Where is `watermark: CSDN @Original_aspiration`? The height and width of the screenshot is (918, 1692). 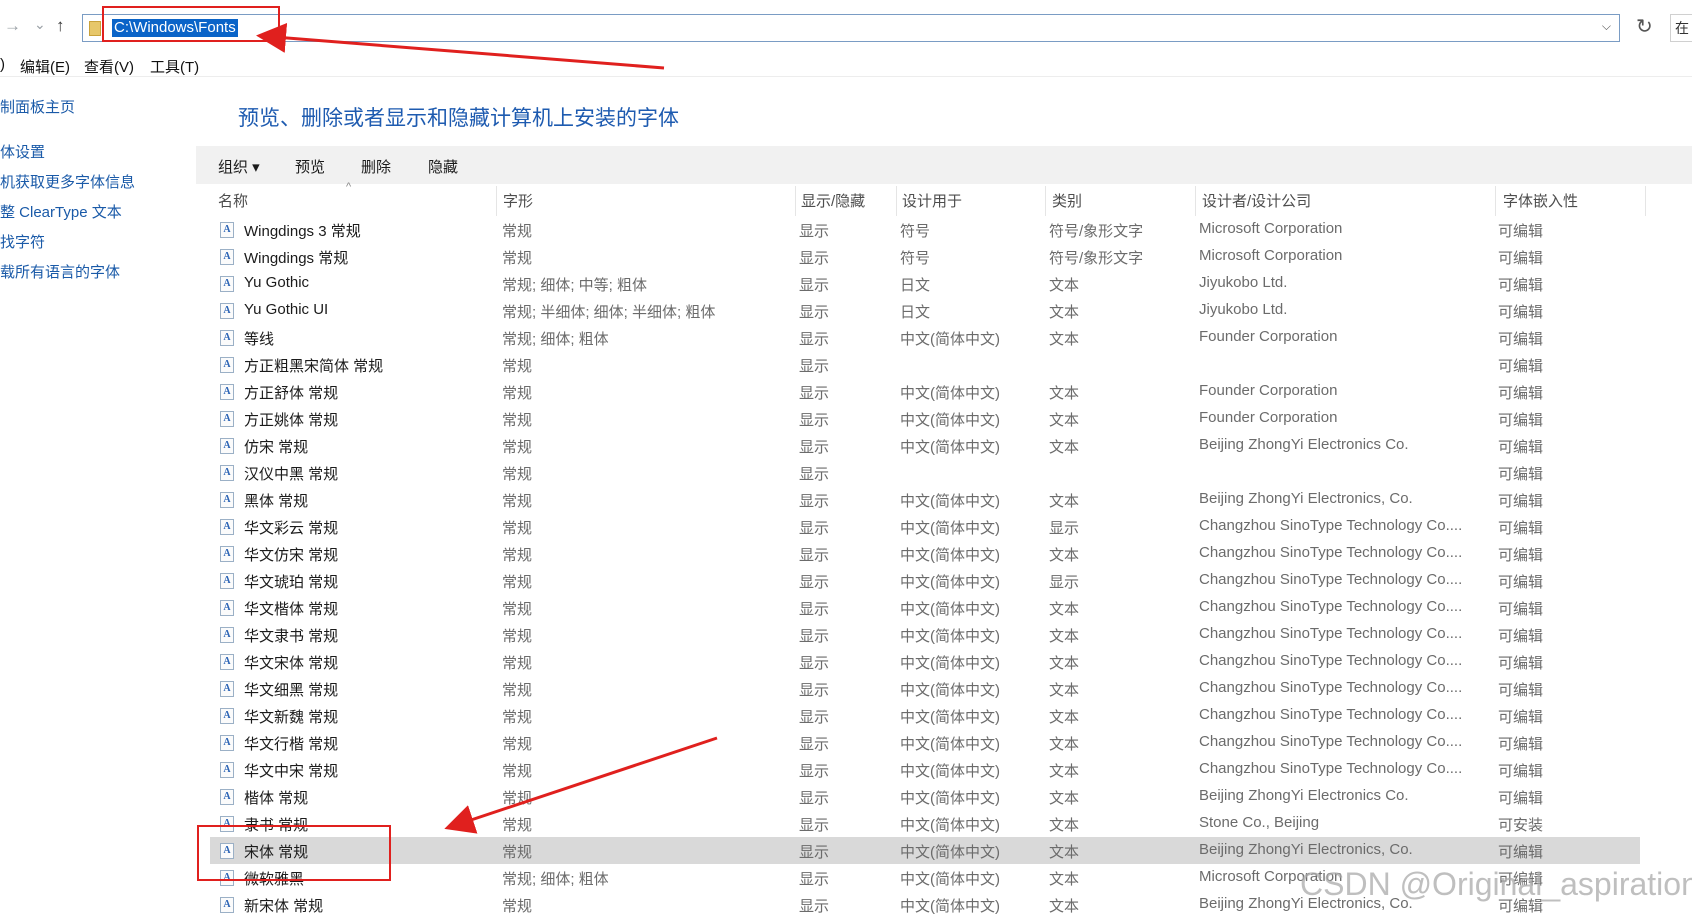
watermark: CSDN @Original_aspiration is located at coordinates (1496, 884).